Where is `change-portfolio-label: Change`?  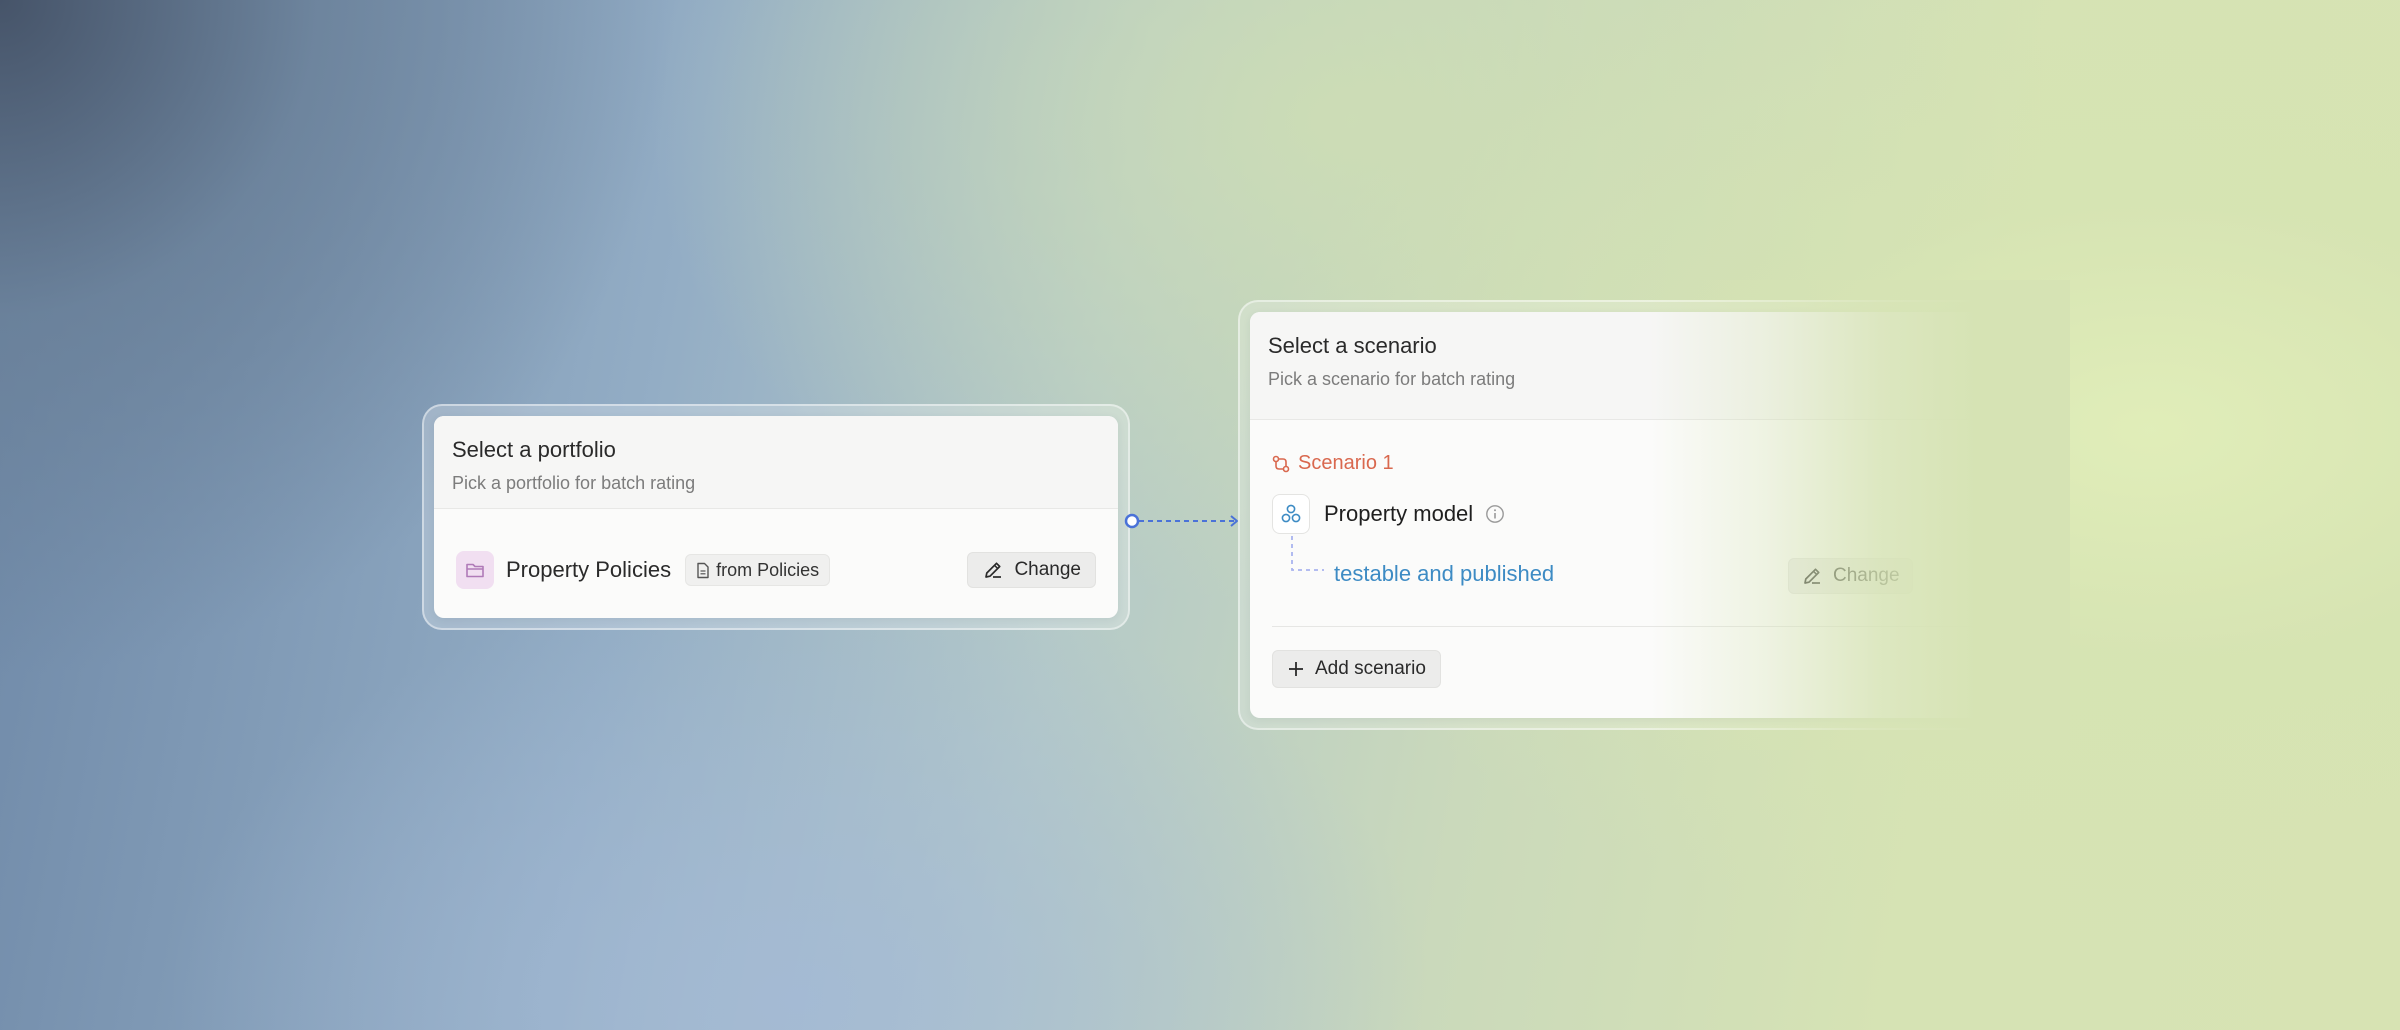 change-portfolio-label: Change is located at coordinates (1047, 569).